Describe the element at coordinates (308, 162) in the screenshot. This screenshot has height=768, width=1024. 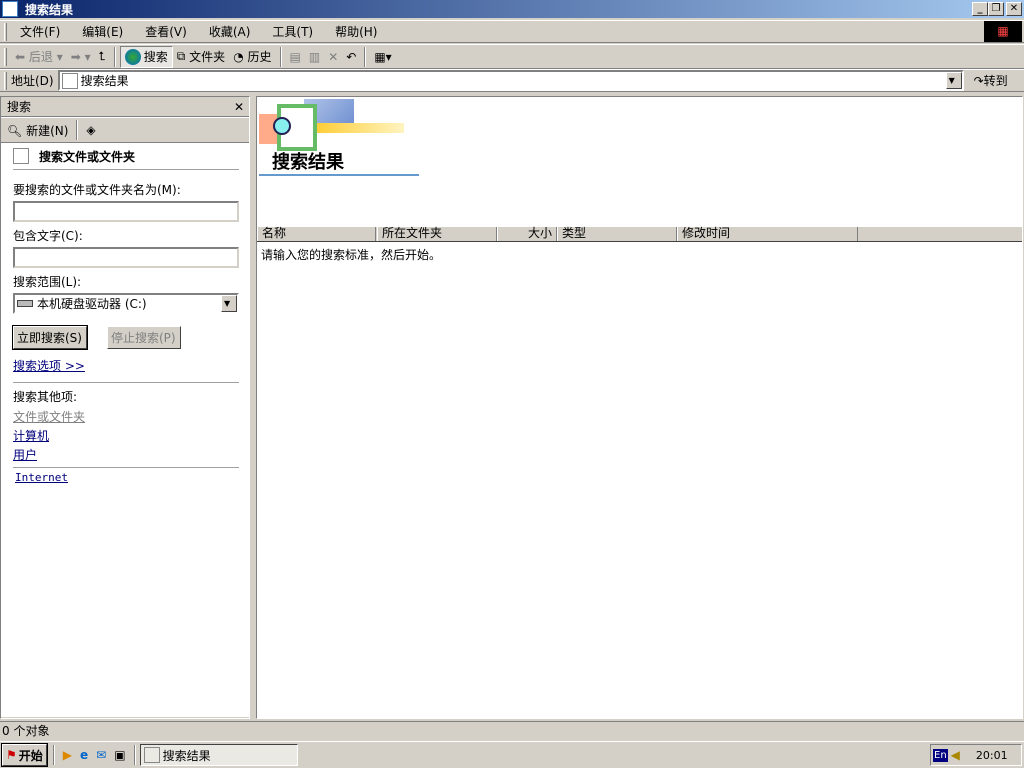
I see `results-title: 搜索结果` at that location.